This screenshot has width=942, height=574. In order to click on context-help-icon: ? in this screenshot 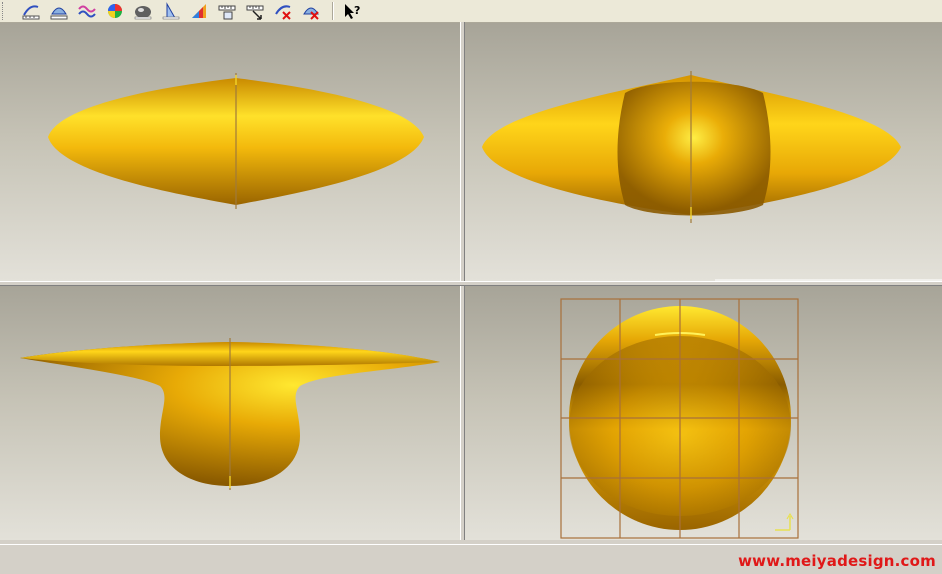, I will do `click(352, 10)`.